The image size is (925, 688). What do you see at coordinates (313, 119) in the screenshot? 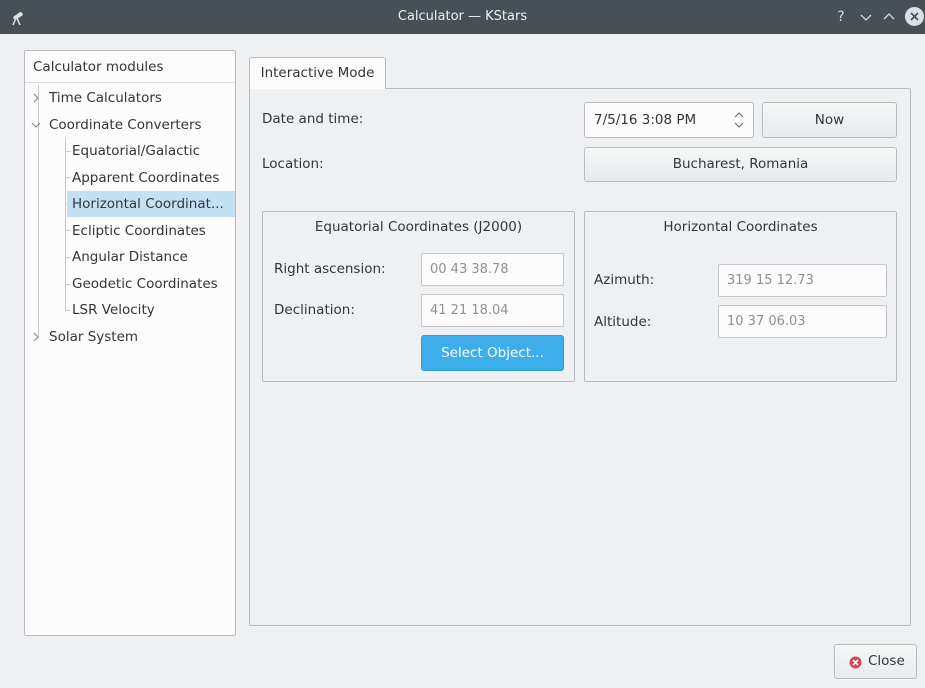
I see `date-time-label: Date and time:` at bounding box center [313, 119].